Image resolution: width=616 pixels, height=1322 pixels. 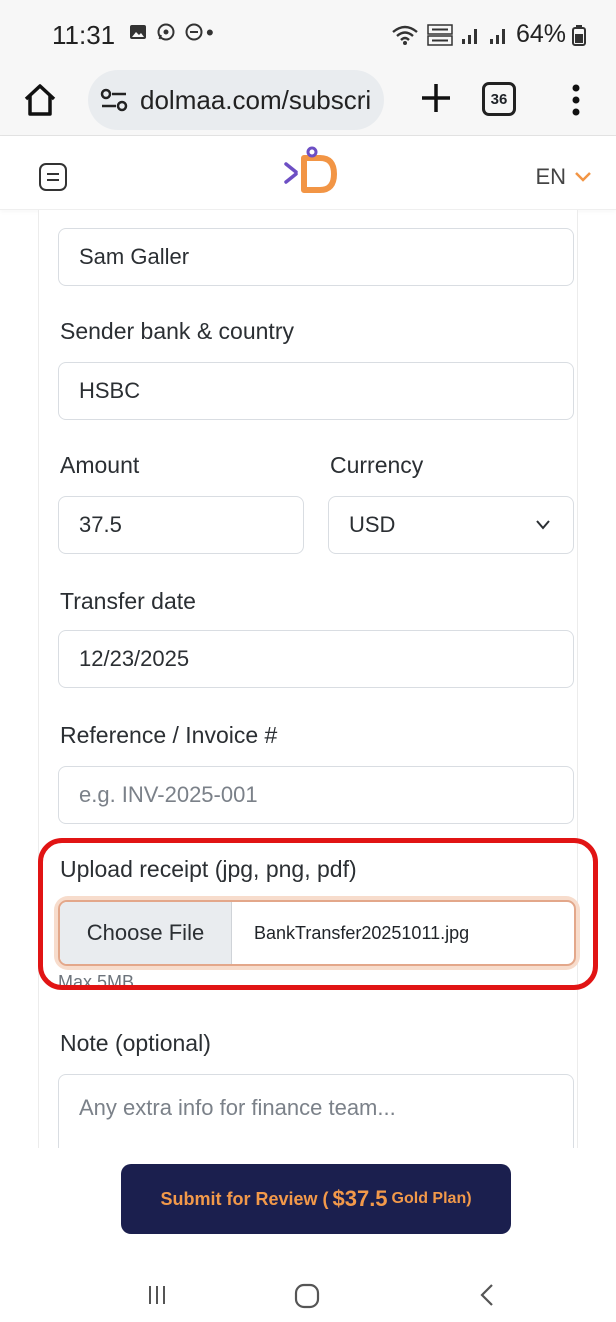 I want to click on upload-size-hint: Max 5MB, so click(x=96, y=982).